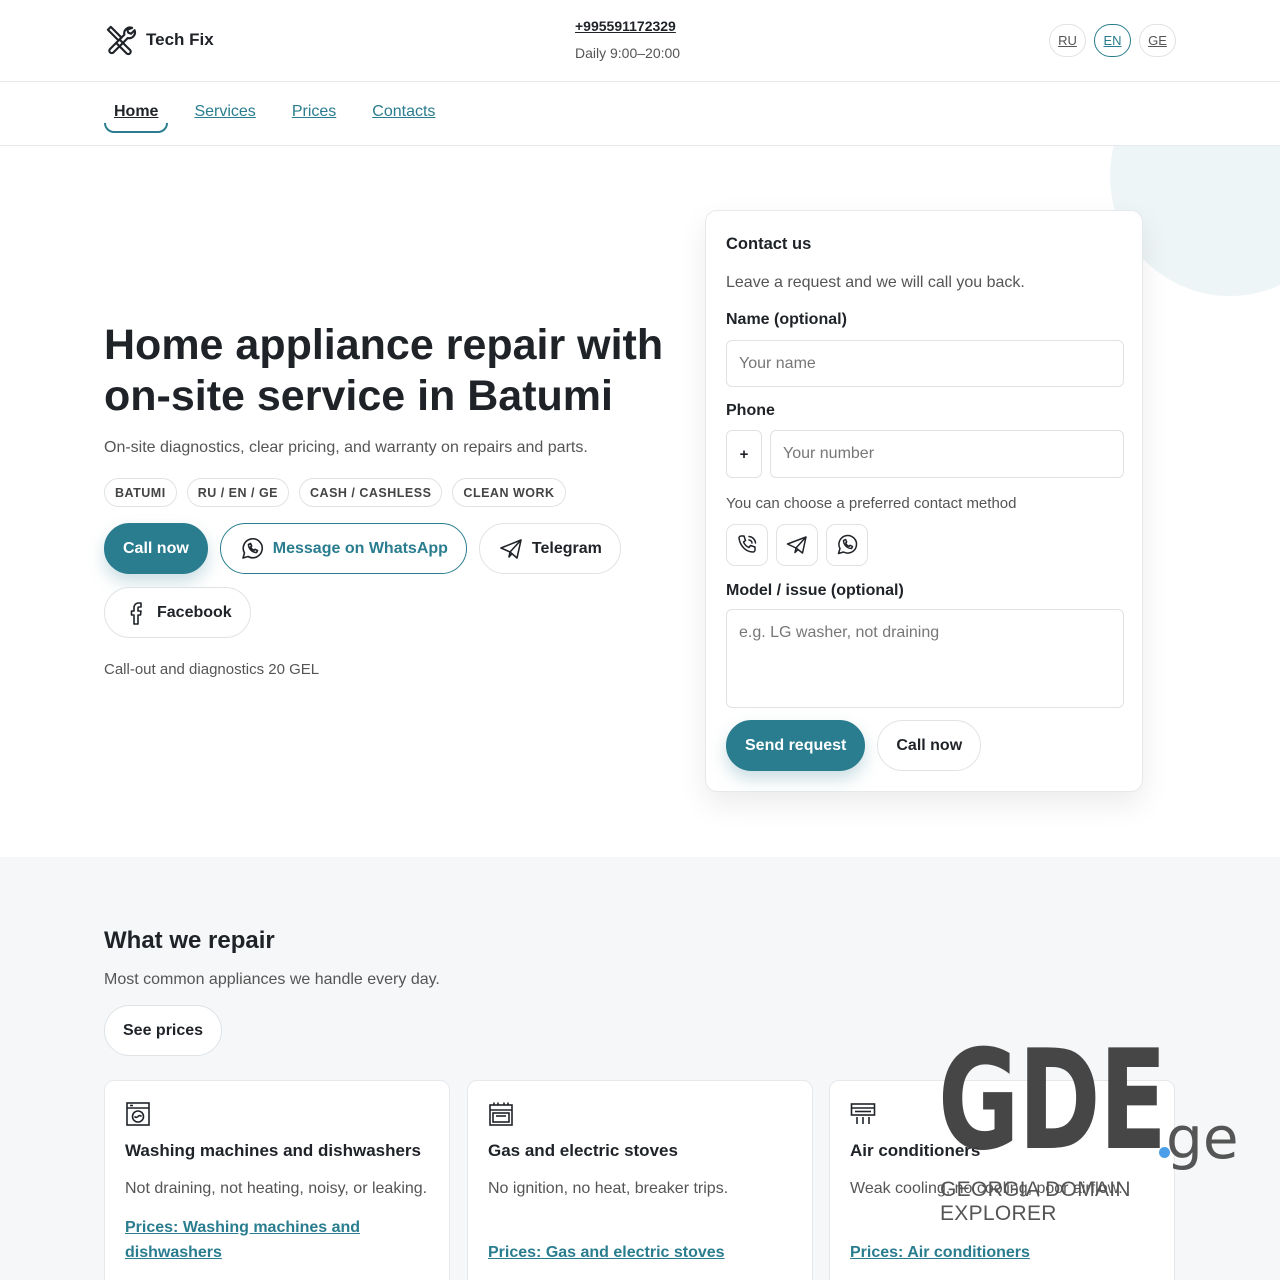 The width and height of the screenshot is (1280, 1280). I want to click on facebook-icon, so click(136, 613).